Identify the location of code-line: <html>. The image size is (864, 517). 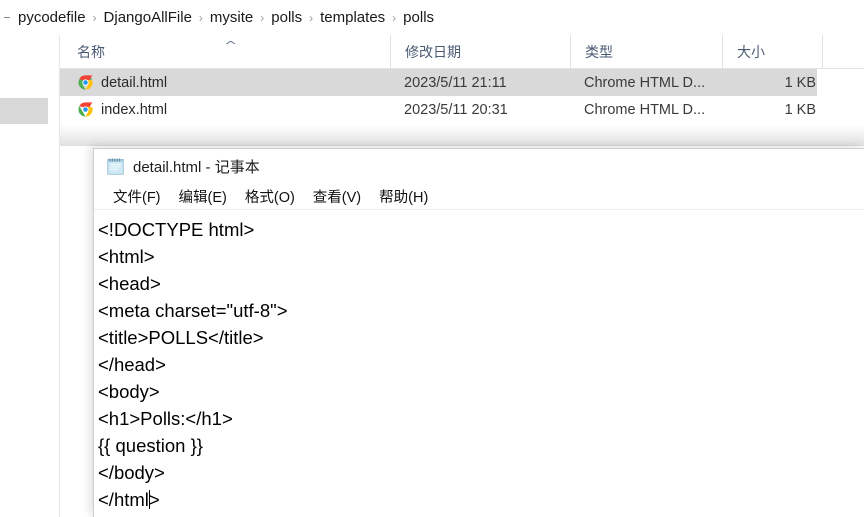
(126, 256).